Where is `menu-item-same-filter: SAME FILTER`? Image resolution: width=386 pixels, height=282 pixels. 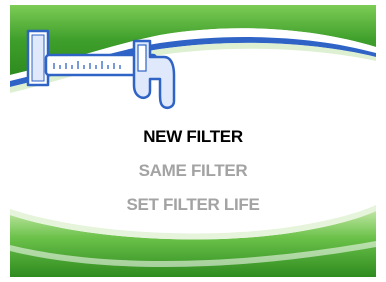 menu-item-same-filter: SAME FILTER is located at coordinates (193, 171).